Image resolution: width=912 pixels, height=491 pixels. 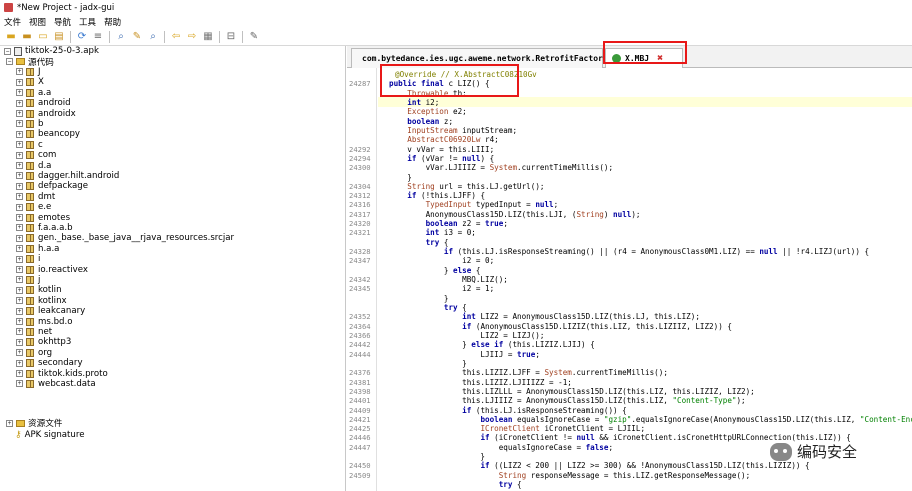 What do you see at coordinates (30, 82) in the screenshot?
I see `tree-package-item: + X` at bounding box center [30, 82].